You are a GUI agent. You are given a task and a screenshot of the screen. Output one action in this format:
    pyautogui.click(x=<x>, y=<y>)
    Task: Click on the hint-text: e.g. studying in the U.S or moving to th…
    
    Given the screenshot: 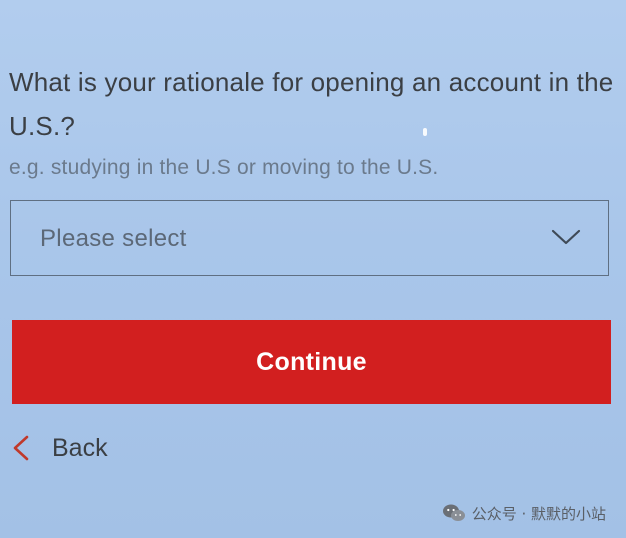 What is the action you would take?
    pyautogui.click(x=224, y=167)
    